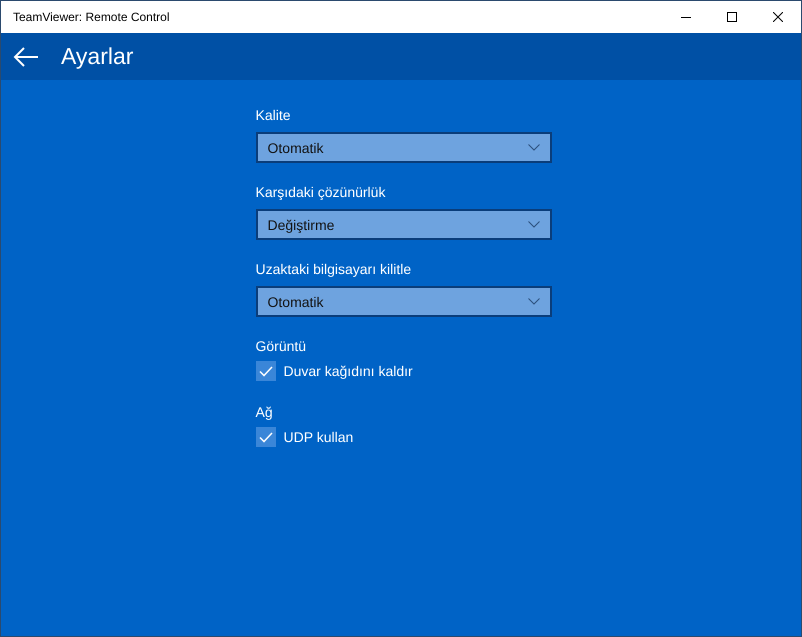 Image resolution: width=802 pixels, height=637 pixels. What do you see at coordinates (334, 269) in the screenshot?
I see `setting-label: Uzaktaki bilgisayarı kilitle` at bounding box center [334, 269].